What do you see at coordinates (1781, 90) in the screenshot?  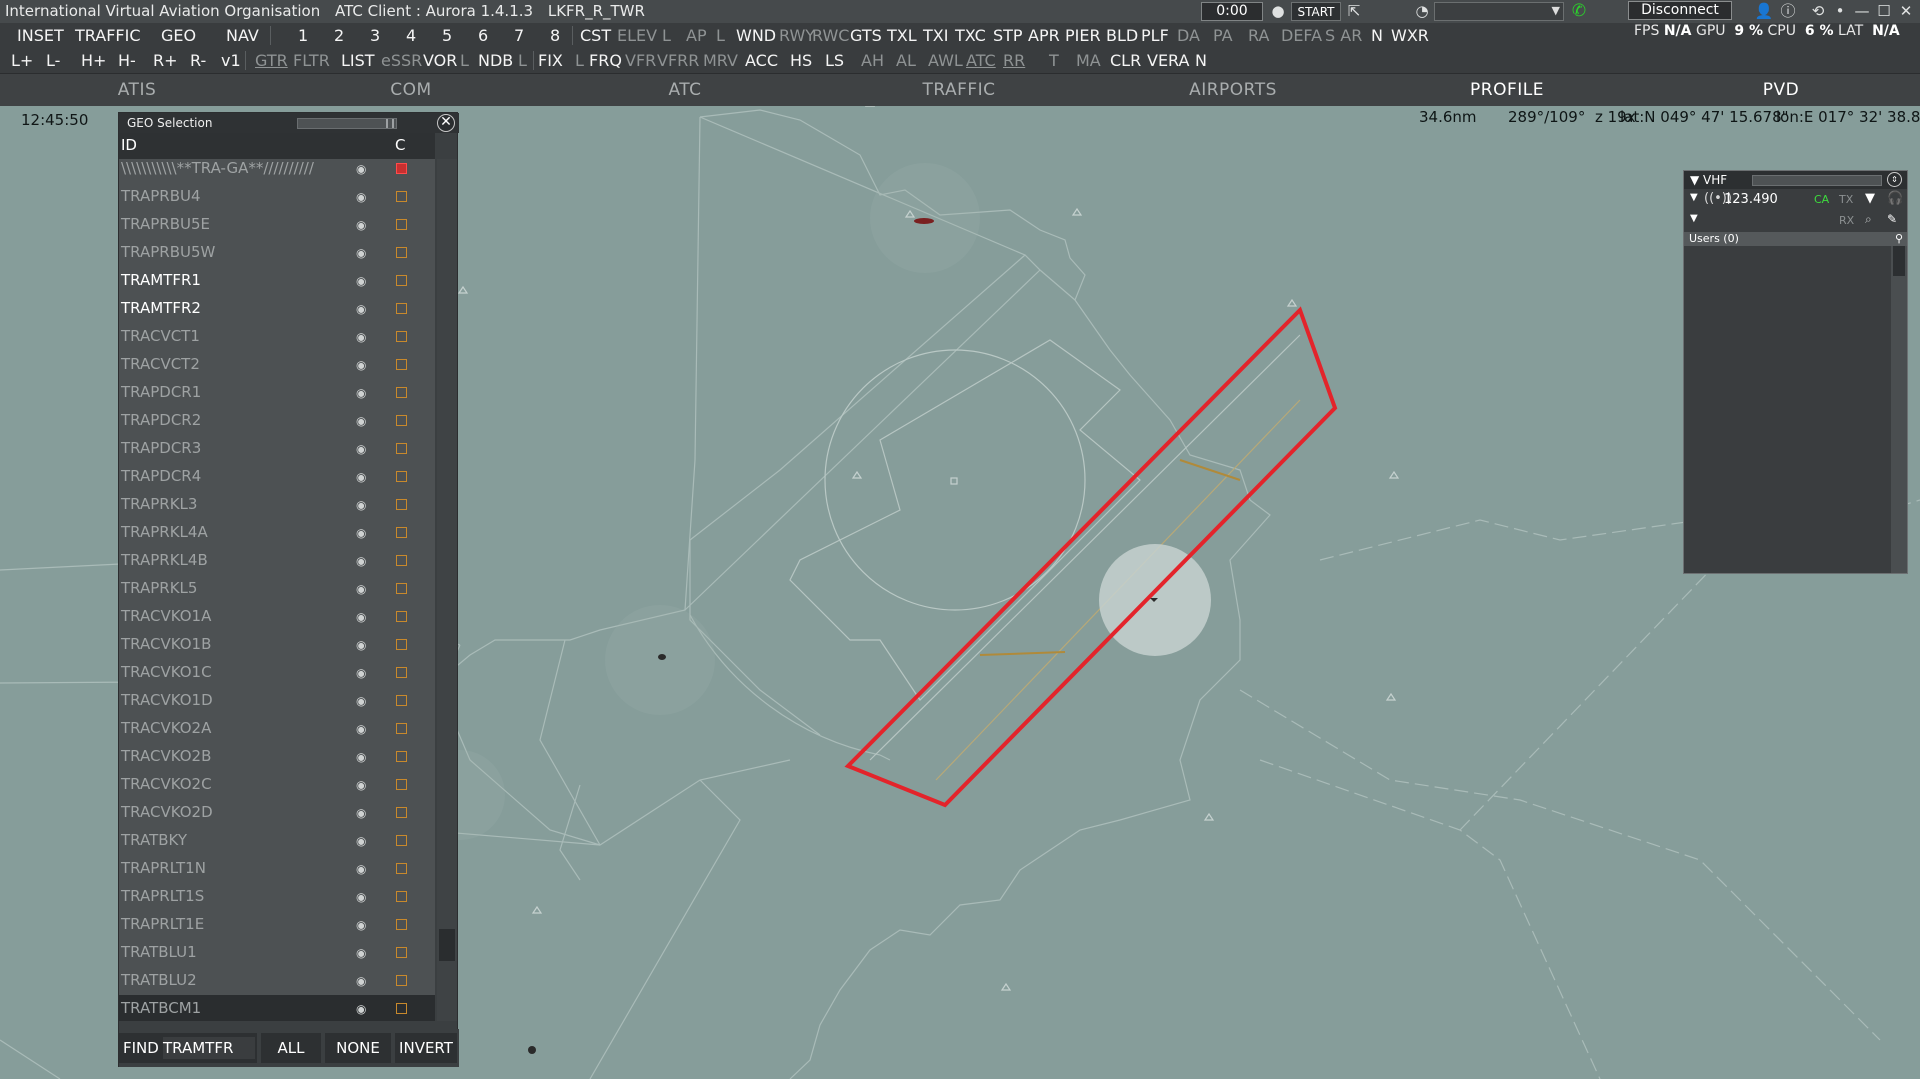 I see `tab-pvd: PVD` at bounding box center [1781, 90].